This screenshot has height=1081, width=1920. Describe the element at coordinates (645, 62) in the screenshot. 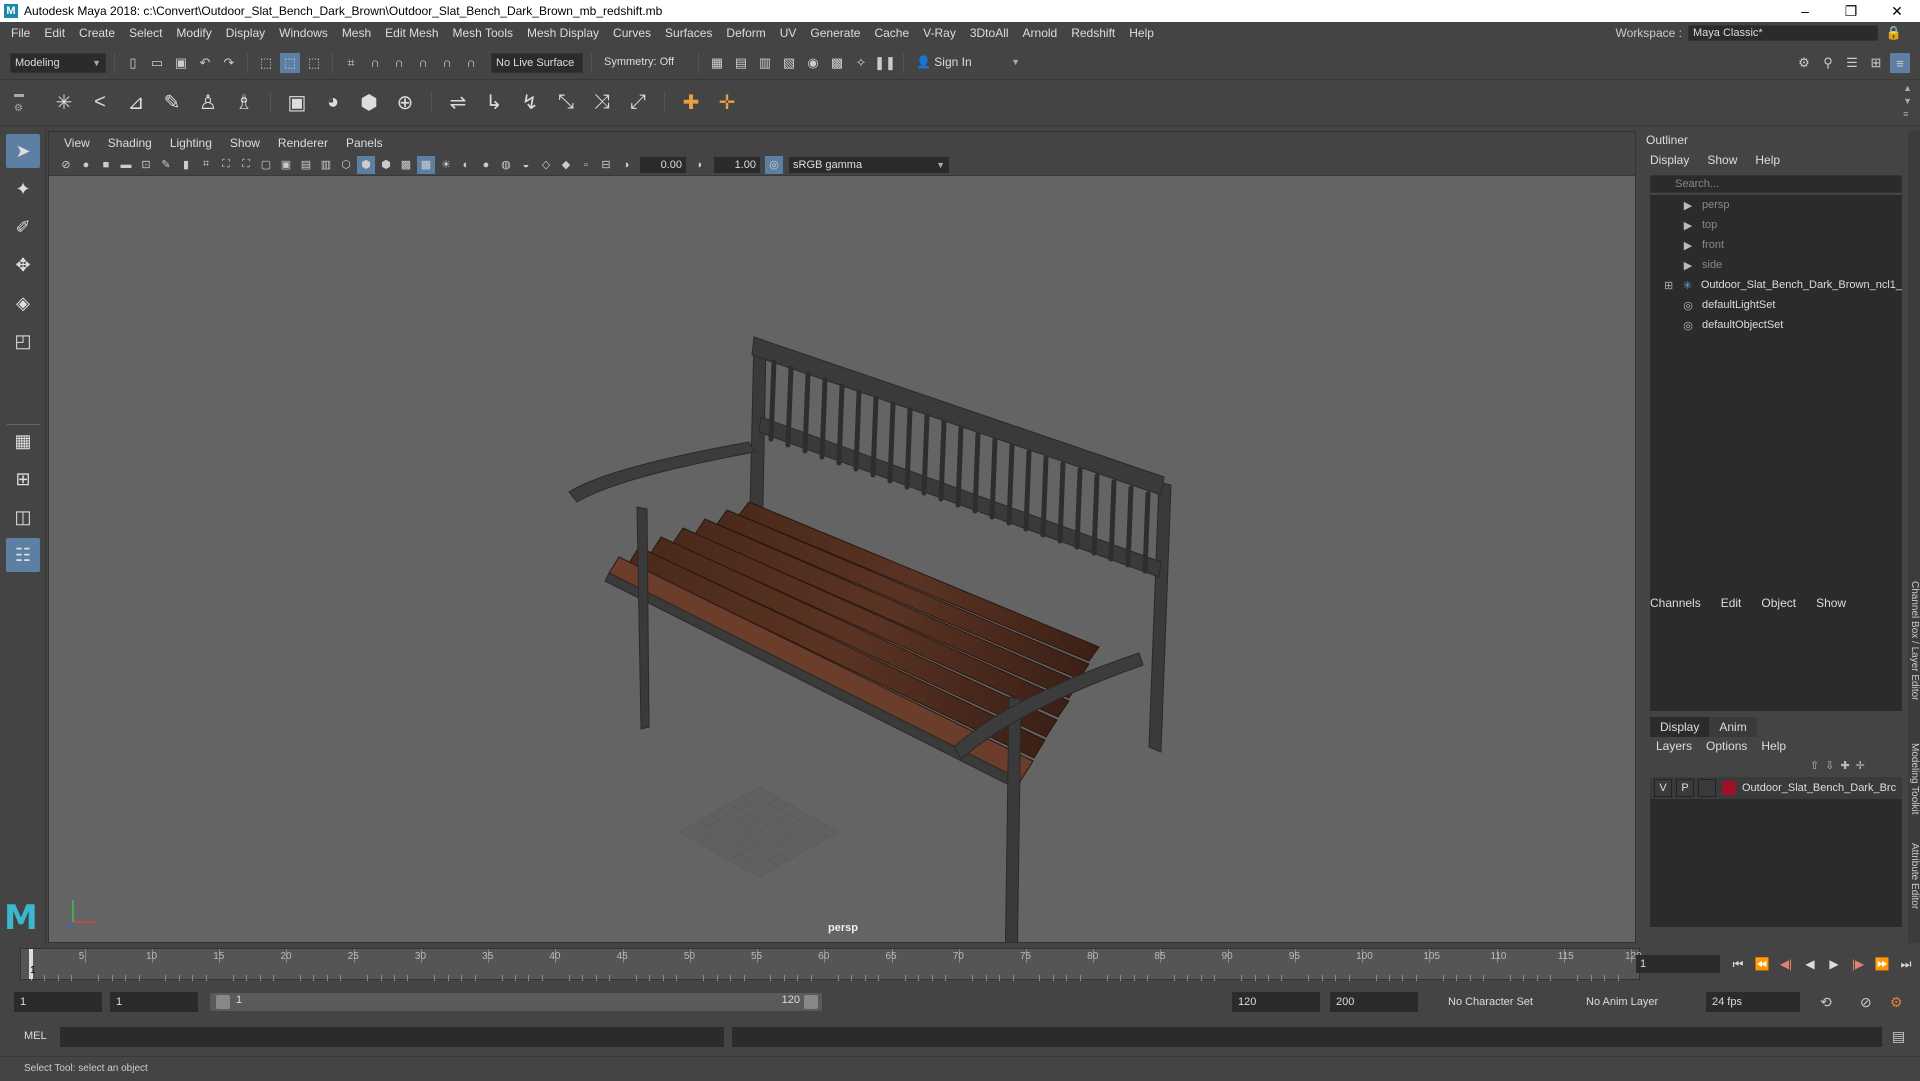

I see `symmetry-dropdown: Symmetry: Off` at that location.